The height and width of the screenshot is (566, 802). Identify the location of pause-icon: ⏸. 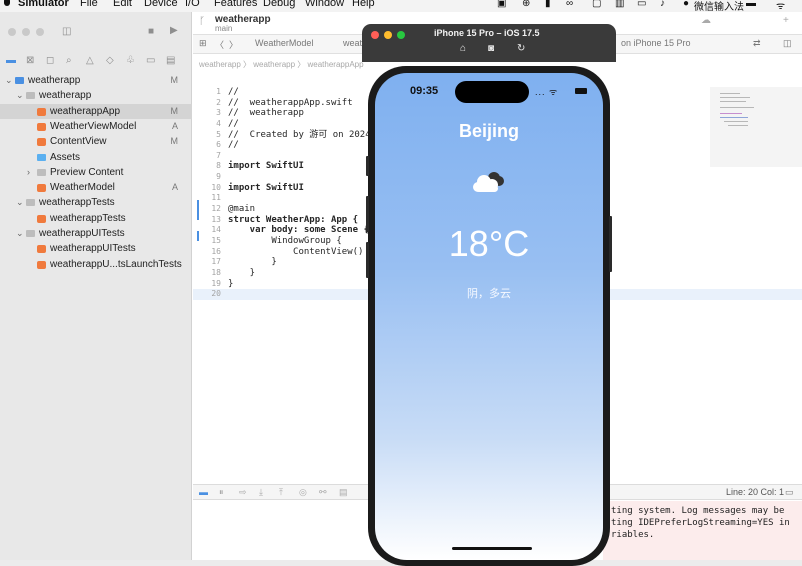
(221, 492).